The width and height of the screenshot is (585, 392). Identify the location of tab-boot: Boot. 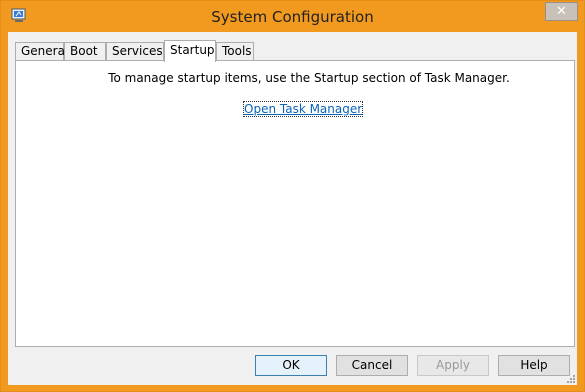
(85, 51).